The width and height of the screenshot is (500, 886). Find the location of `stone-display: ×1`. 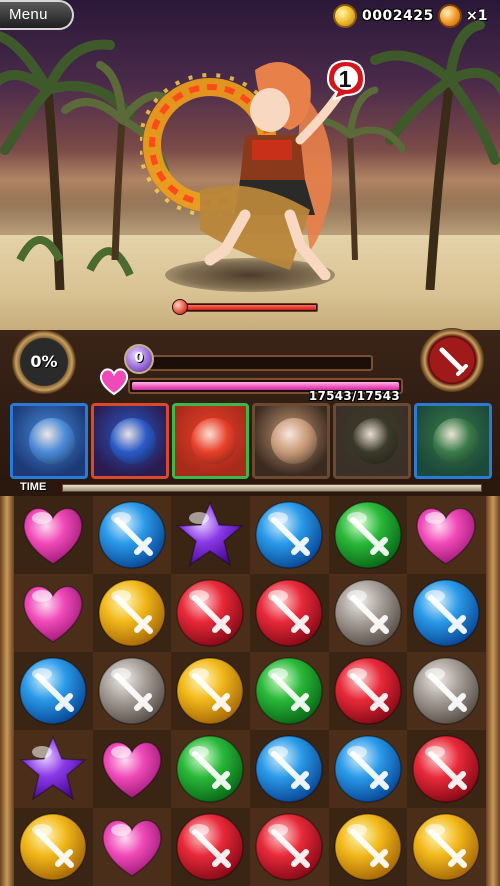

stone-display: ×1 is located at coordinates (462, 16).